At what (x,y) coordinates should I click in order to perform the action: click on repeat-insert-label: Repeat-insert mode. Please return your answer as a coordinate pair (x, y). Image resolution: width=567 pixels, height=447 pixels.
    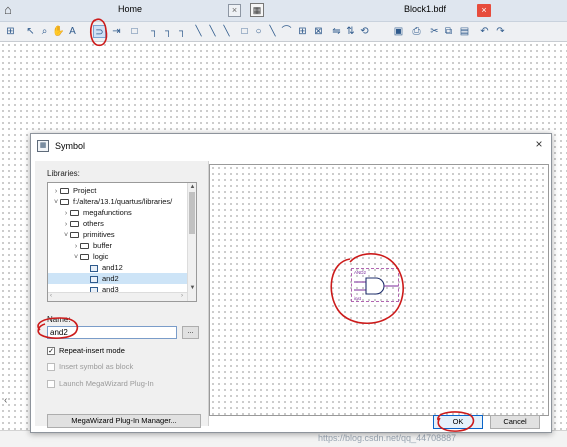
    Looking at the image, I should click on (92, 350).